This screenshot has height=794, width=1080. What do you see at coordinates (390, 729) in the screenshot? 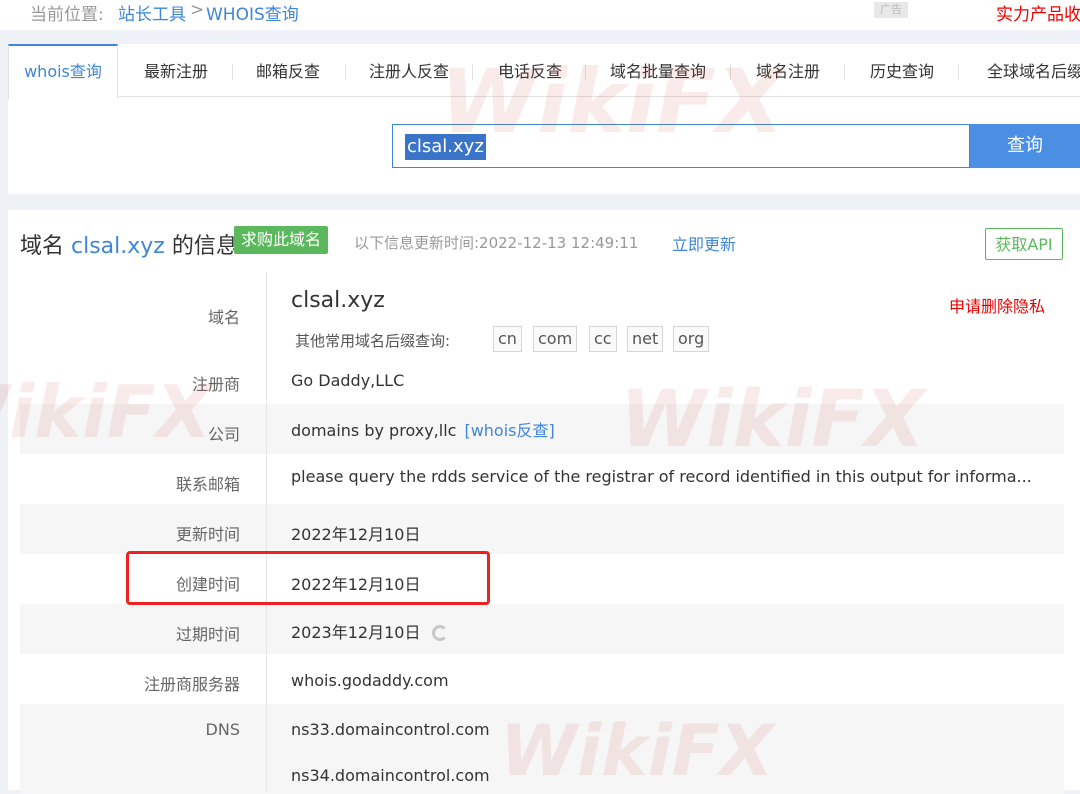
I see `row-value-dns-1: ns33.domaincontrol.com` at bounding box center [390, 729].